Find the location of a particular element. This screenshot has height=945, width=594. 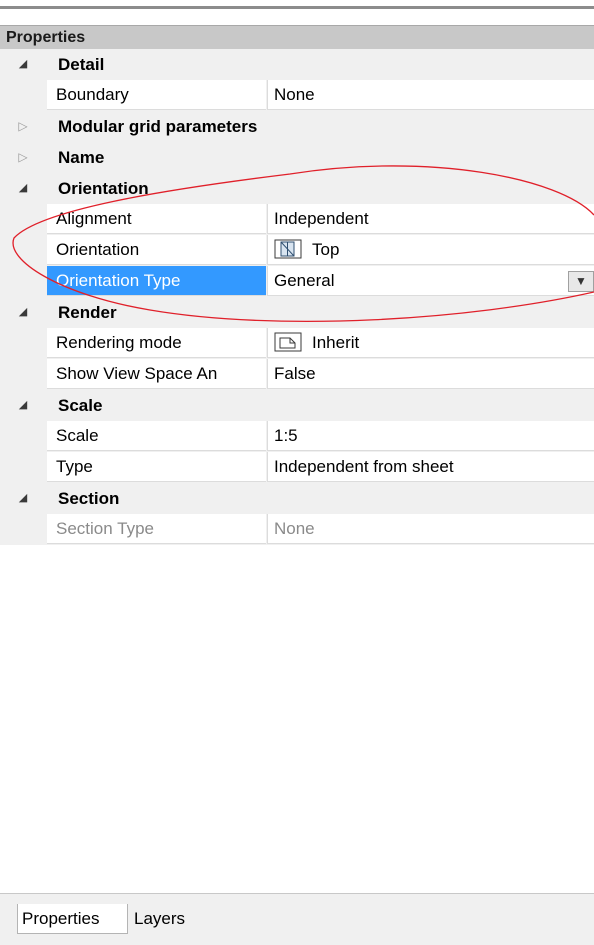

category-name: ▷ Name is located at coordinates (297, 157).